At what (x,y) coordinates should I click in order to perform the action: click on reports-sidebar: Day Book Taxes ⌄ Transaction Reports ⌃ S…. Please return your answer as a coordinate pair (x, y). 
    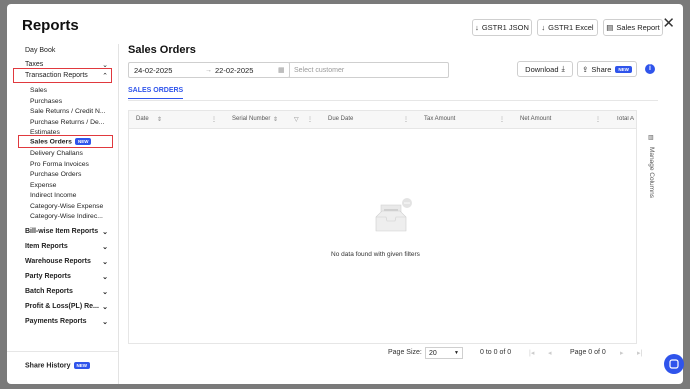
    Looking at the image, I should click on (63, 214).